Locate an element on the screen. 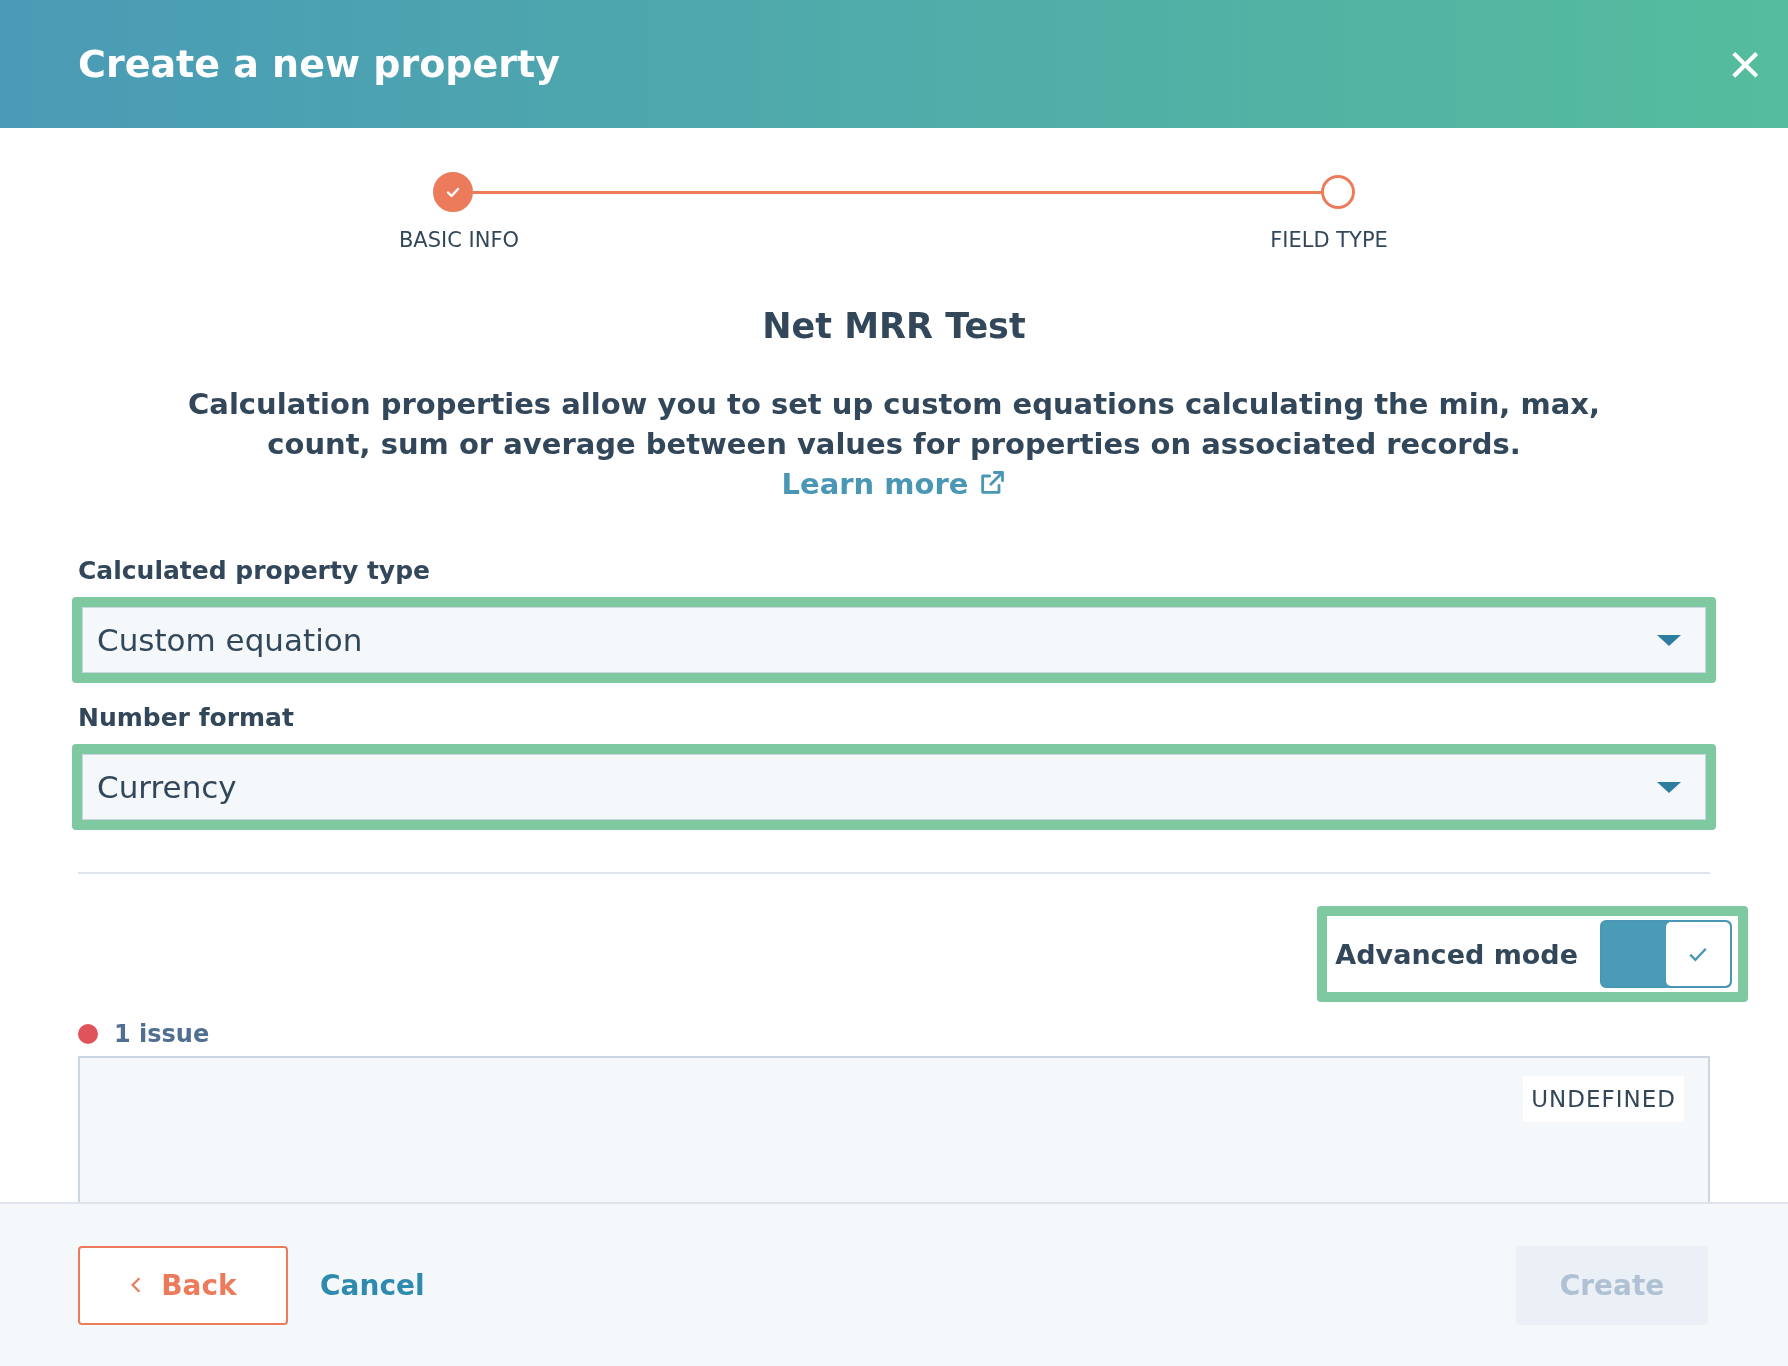 This screenshot has width=1788, height=1366. toggle-switch is located at coordinates (1666, 954).